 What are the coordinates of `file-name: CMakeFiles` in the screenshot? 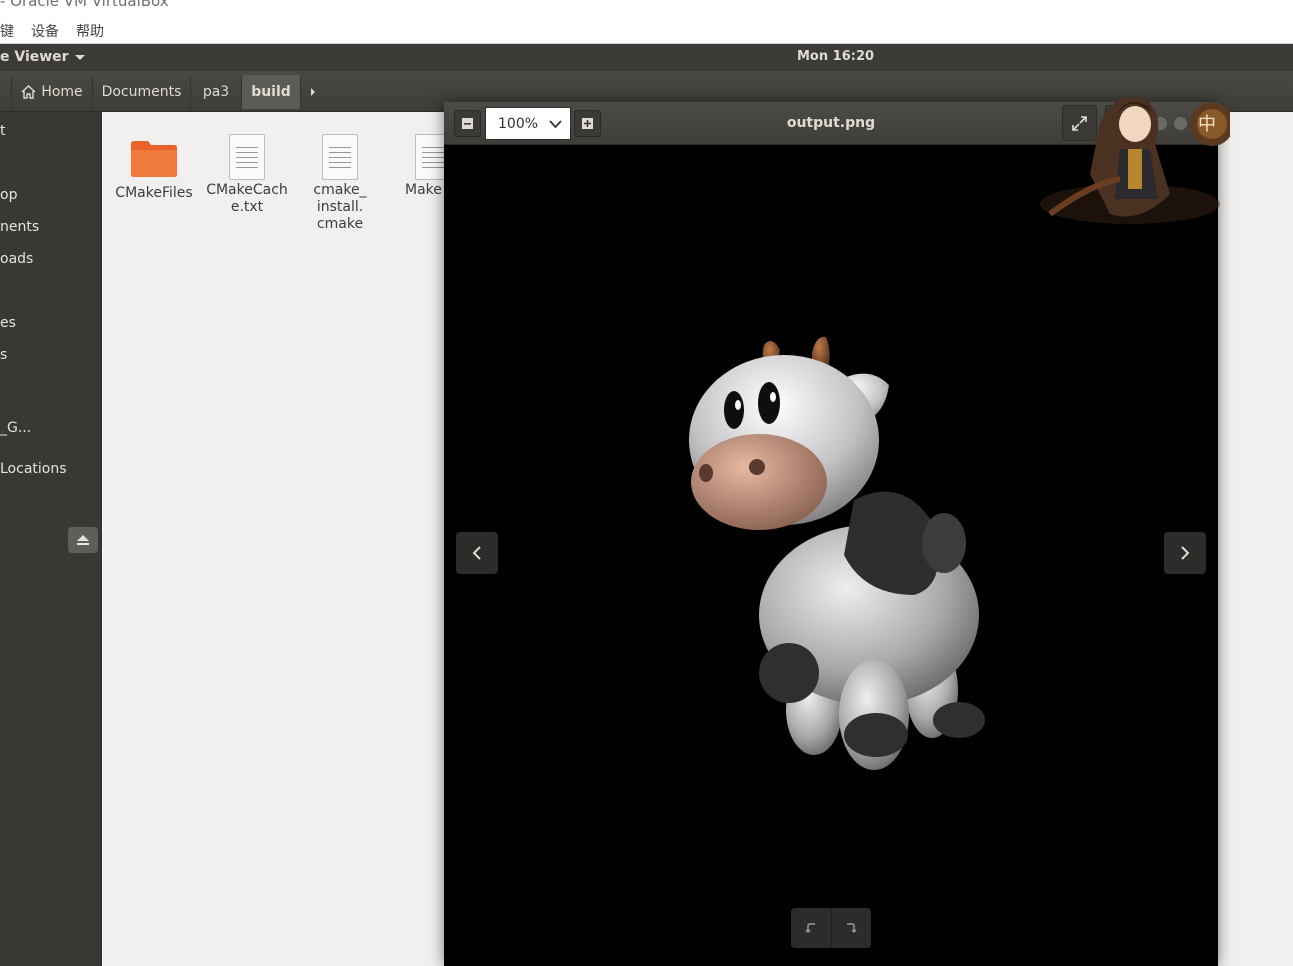 It's located at (154, 193).